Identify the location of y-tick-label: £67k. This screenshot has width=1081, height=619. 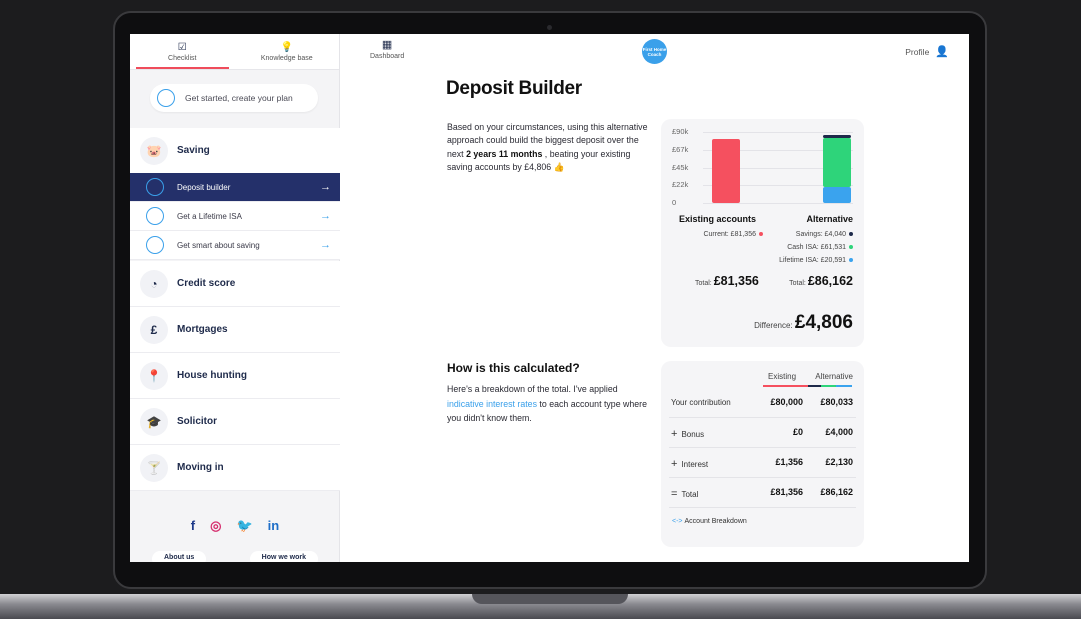
(680, 149).